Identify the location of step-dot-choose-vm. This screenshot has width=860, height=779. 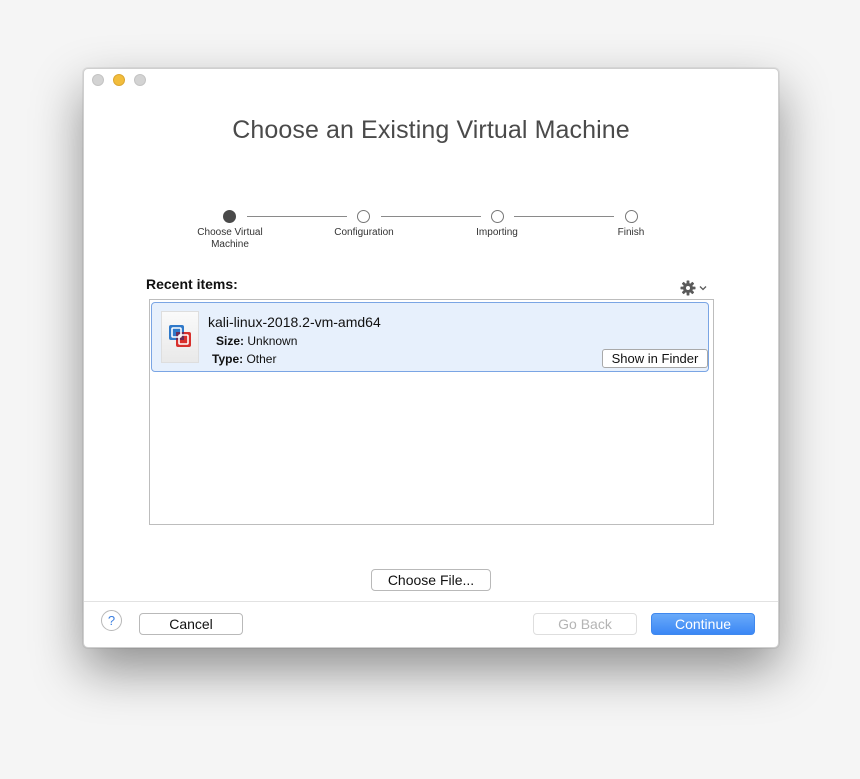
(229, 216).